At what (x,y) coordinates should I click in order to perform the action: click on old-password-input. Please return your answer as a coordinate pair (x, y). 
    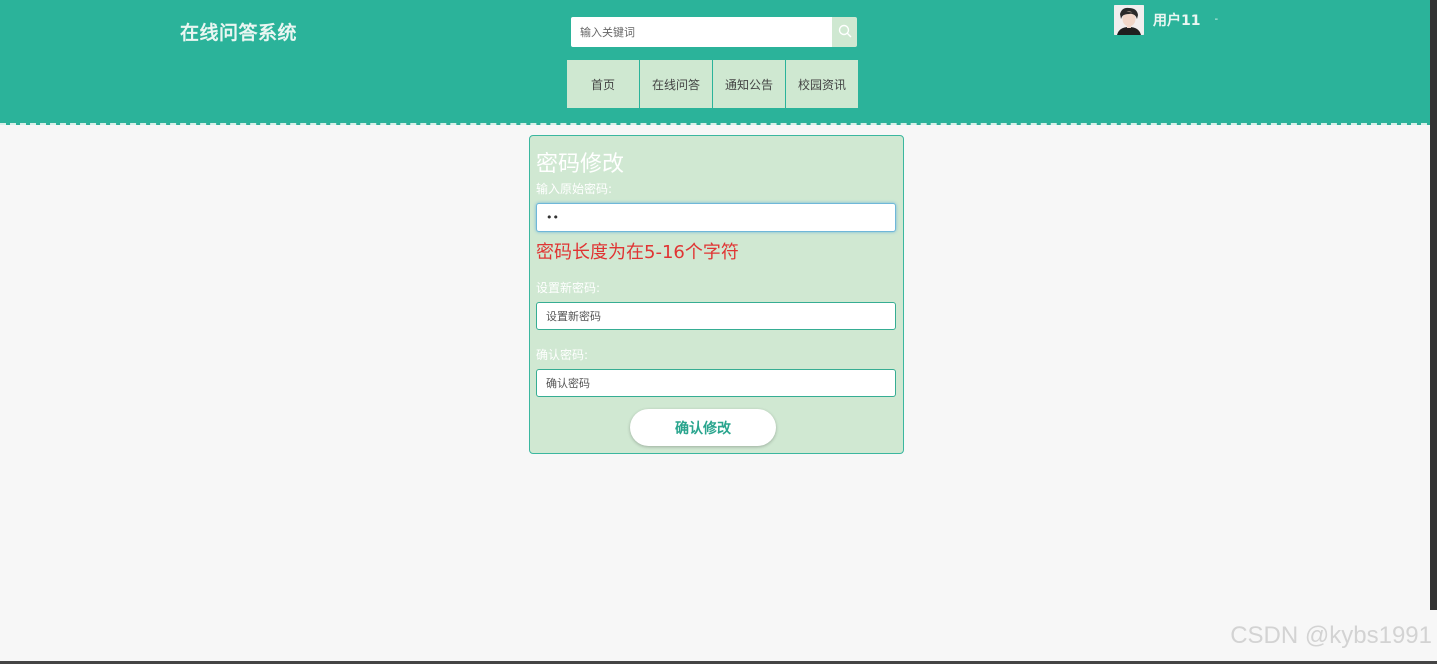
    Looking at the image, I should click on (716, 217).